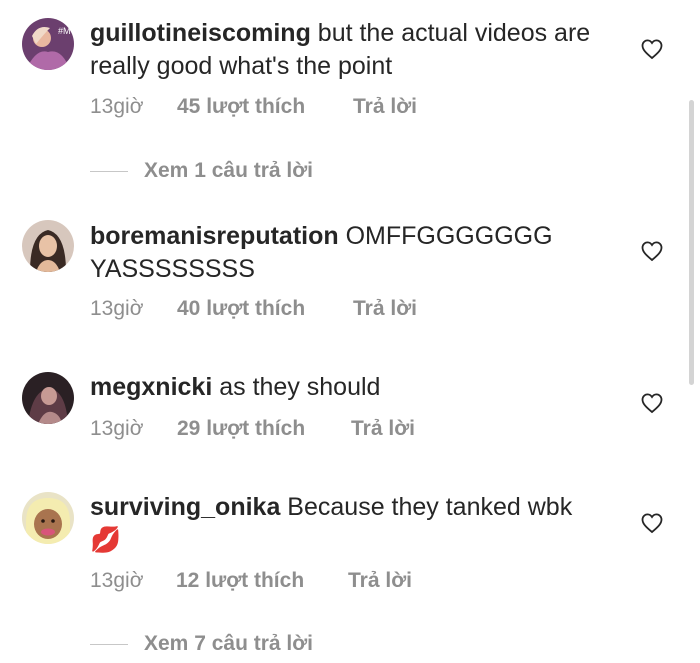 The width and height of the screenshot is (700, 663). What do you see at coordinates (200, 33) in the screenshot?
I see `comment-username: guillotineiscoming` at bounding box center [200, 33].